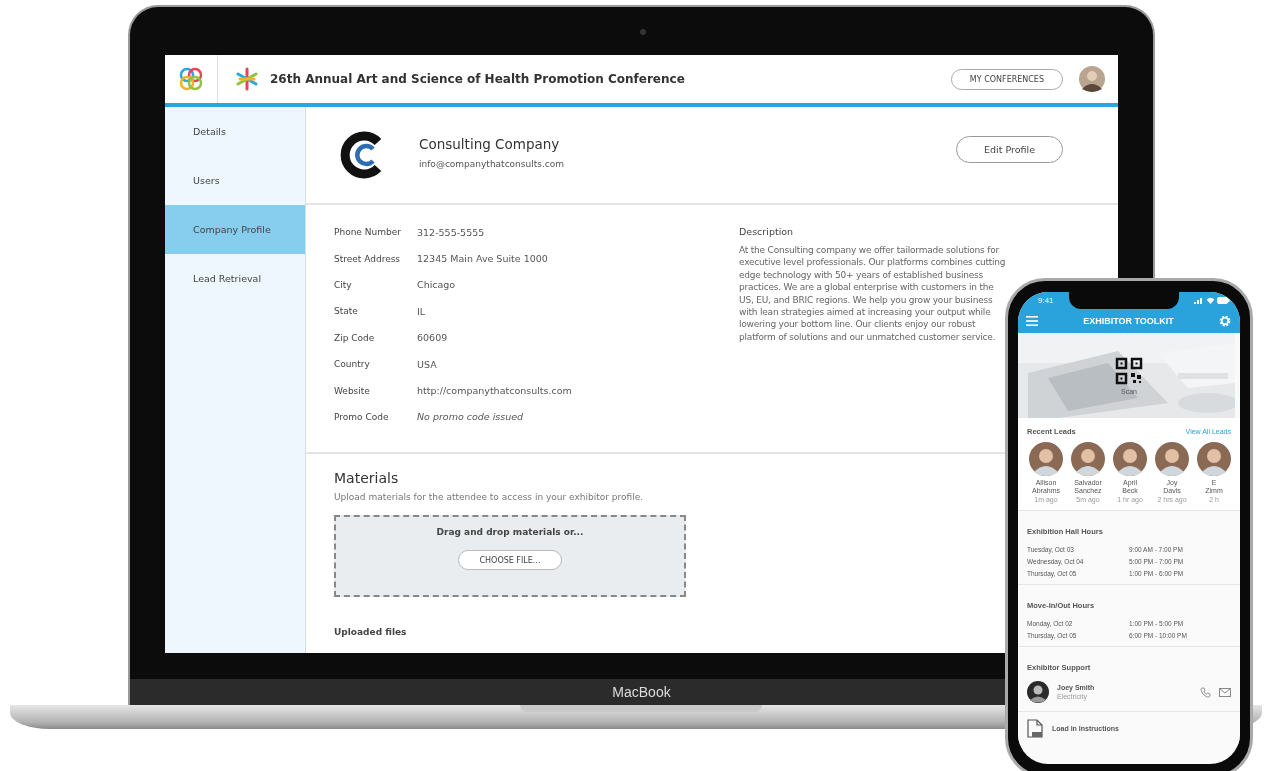 The image size is (1271, 771). I want to click on detail-label: Country, so click(352, 364).